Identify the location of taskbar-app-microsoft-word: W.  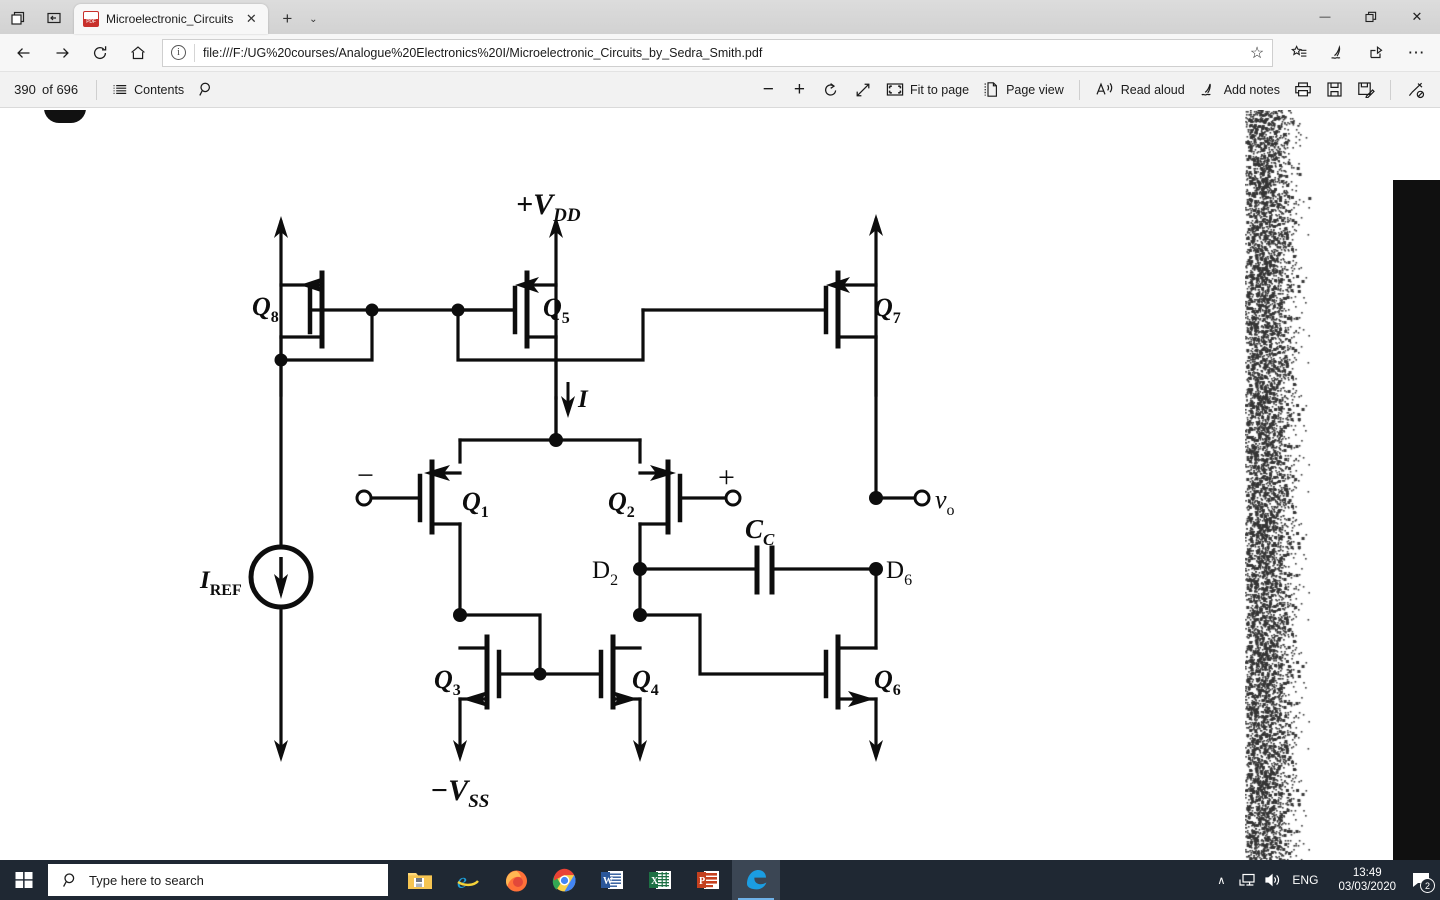
(612, 880).